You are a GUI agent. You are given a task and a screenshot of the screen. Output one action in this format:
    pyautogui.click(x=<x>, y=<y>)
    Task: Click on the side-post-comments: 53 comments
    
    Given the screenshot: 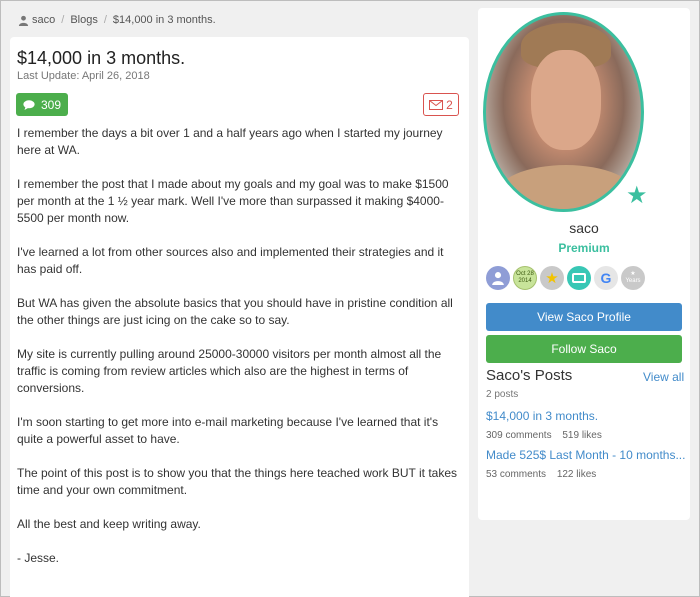 What is the action you would take?
    pyautogui.click(x=516, y=474)
    